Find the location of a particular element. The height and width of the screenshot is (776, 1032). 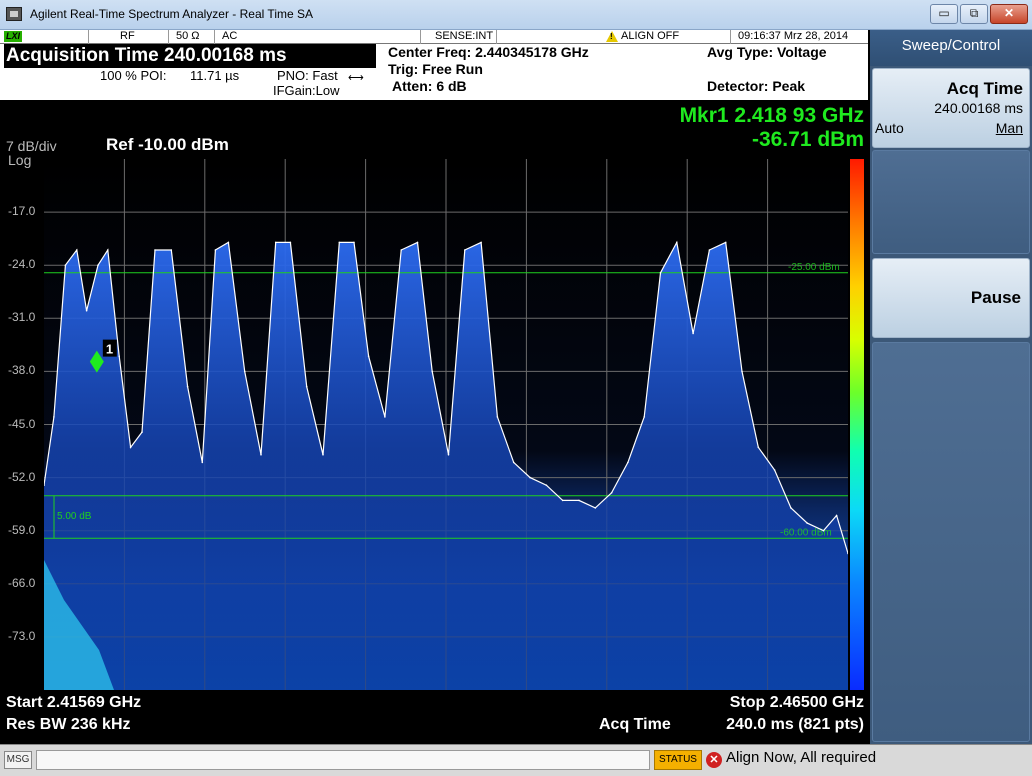

attenuation-label: Atten: 6 dB is located at coordinates (429, 86).